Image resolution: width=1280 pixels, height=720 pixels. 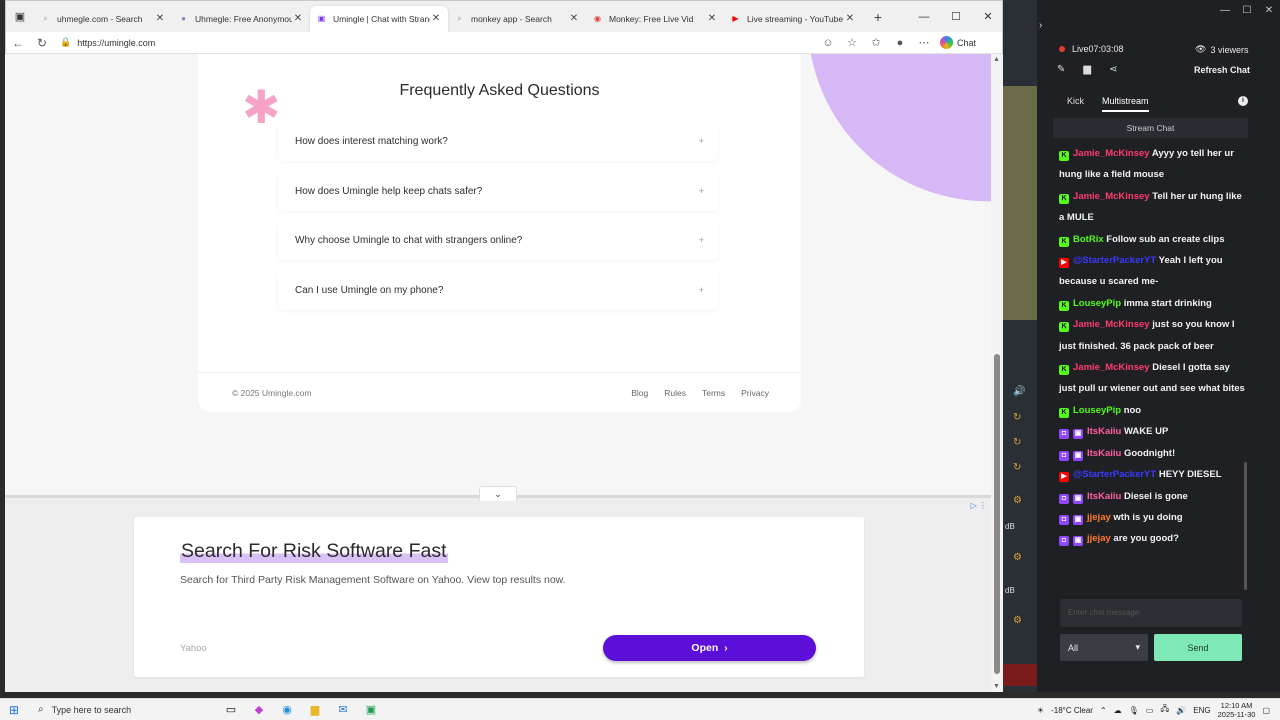 I want to click on stream-chat-label: Stream Chat, so click(x=1150, y=128).